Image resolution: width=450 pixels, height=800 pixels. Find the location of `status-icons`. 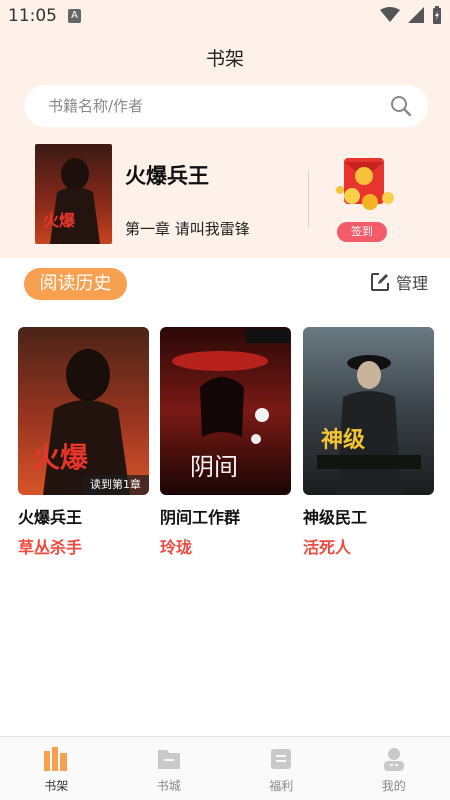

status-icons is located at coordinates (411, 15).